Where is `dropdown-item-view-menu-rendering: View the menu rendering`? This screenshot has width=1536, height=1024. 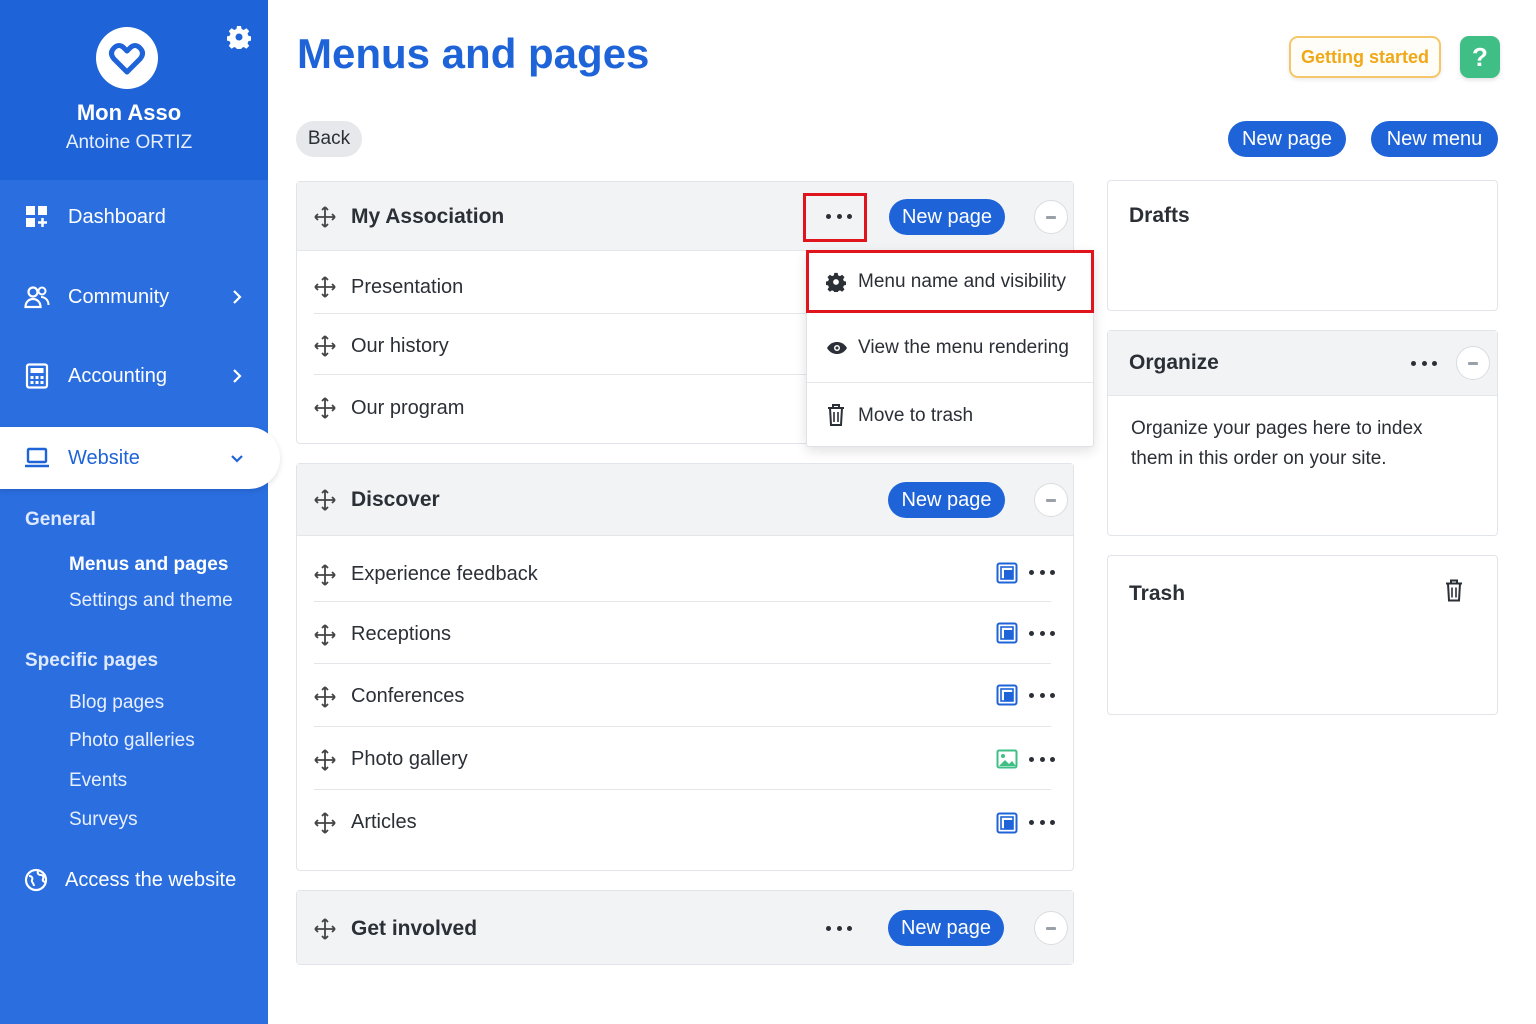 dropdown-item-view-menu-rendering: View the menu rendering is located at coordinates (950, 350).